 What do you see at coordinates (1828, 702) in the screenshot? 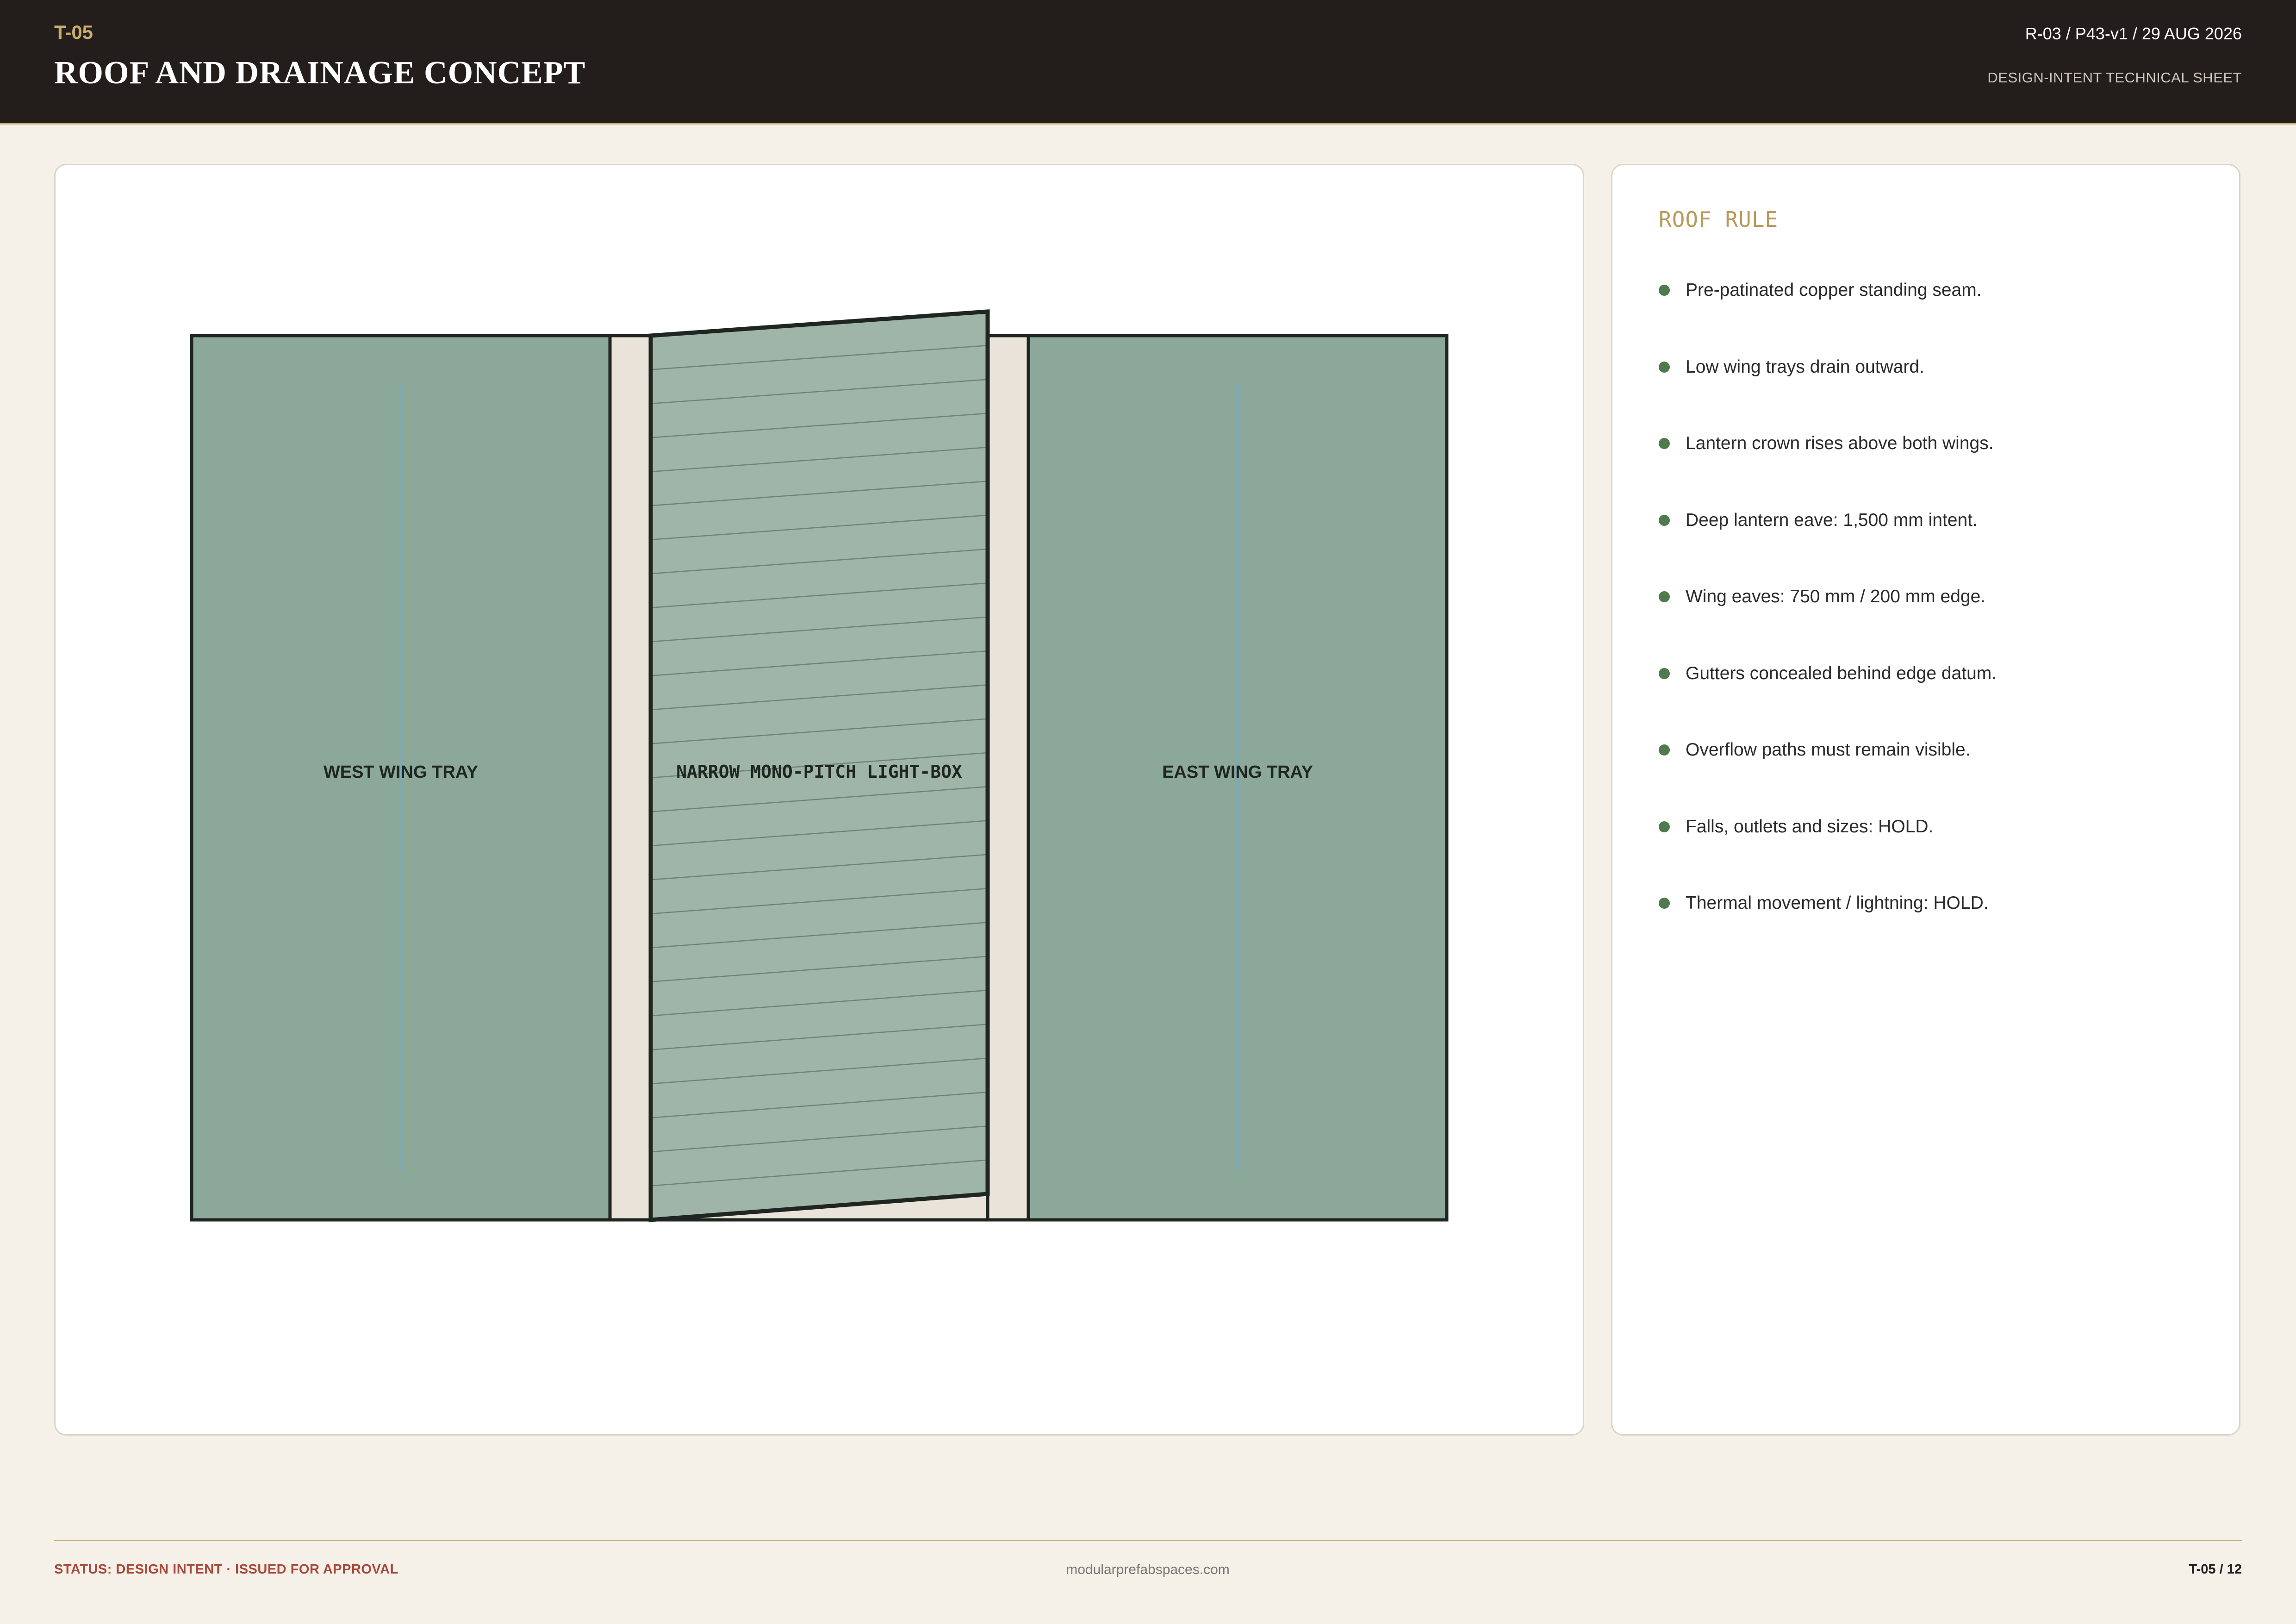
I see `list-item: Gutters concealed behind edge datum.` at bounding box center [1828, 702].